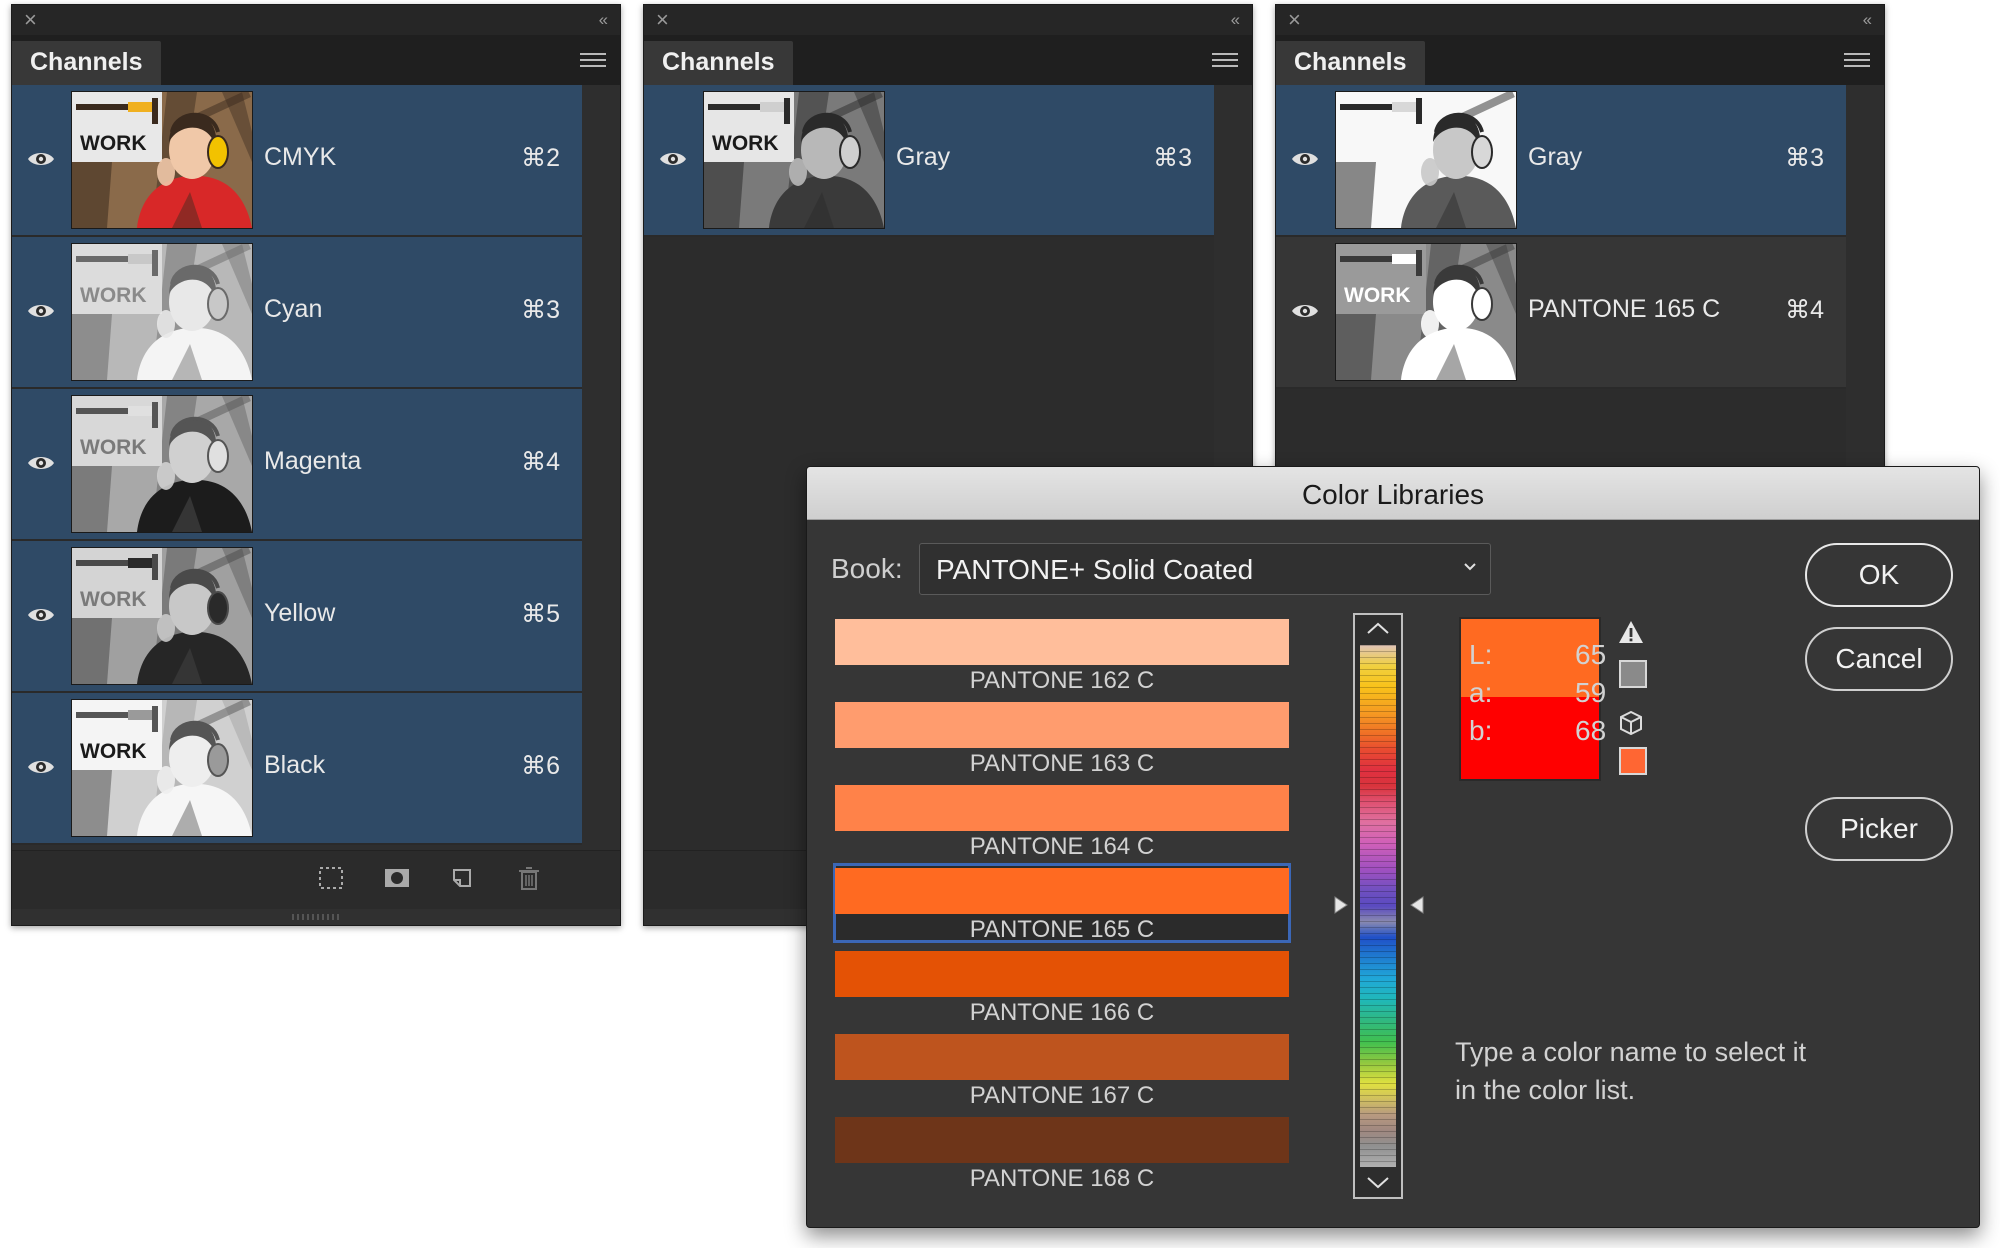 The height and width of the screenshot is (1248, 2000). I want to click on swatch-name: PANTONE 166 C, so click(1062, 1012).